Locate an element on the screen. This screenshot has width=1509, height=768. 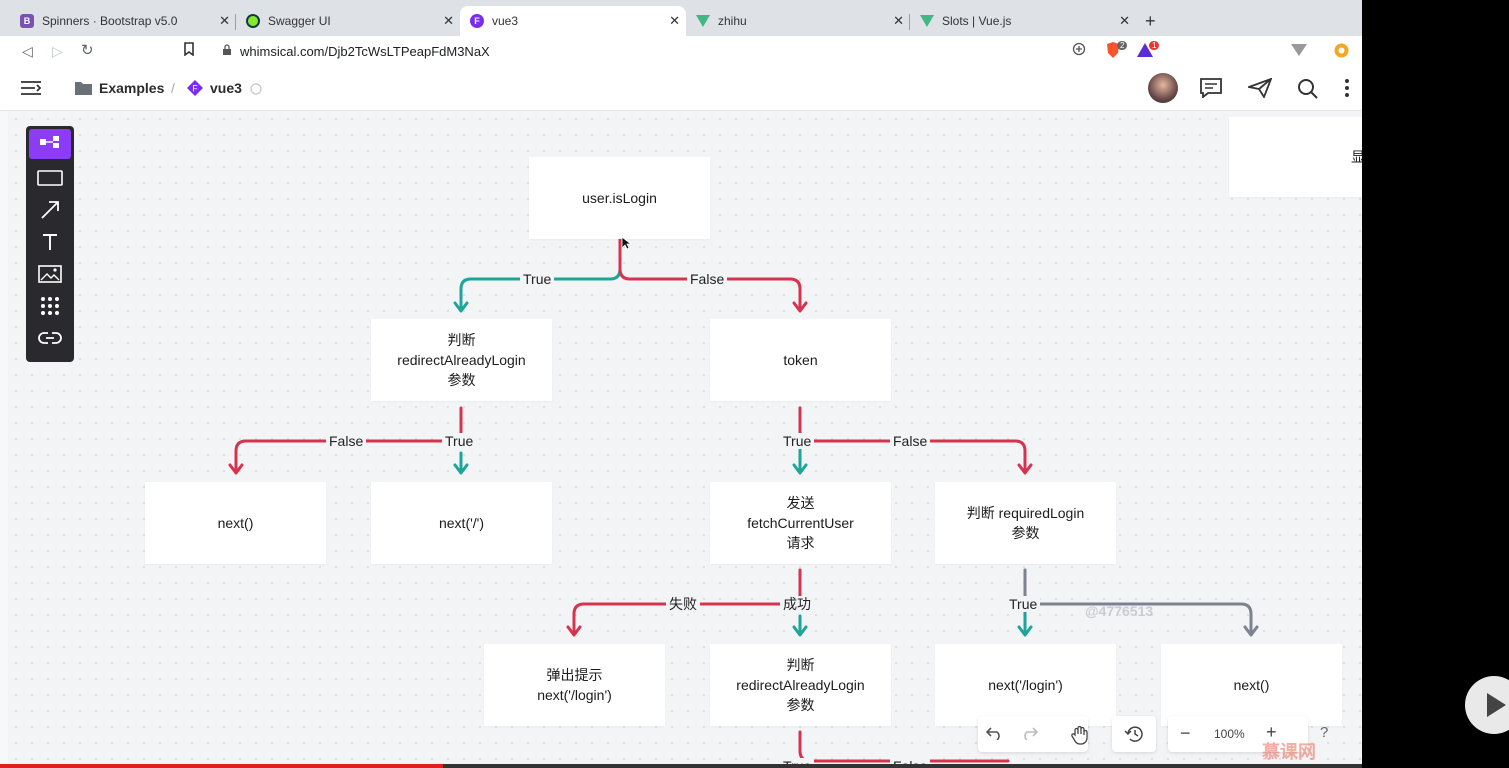
extension-icon is located at coordinates (1299, 51).